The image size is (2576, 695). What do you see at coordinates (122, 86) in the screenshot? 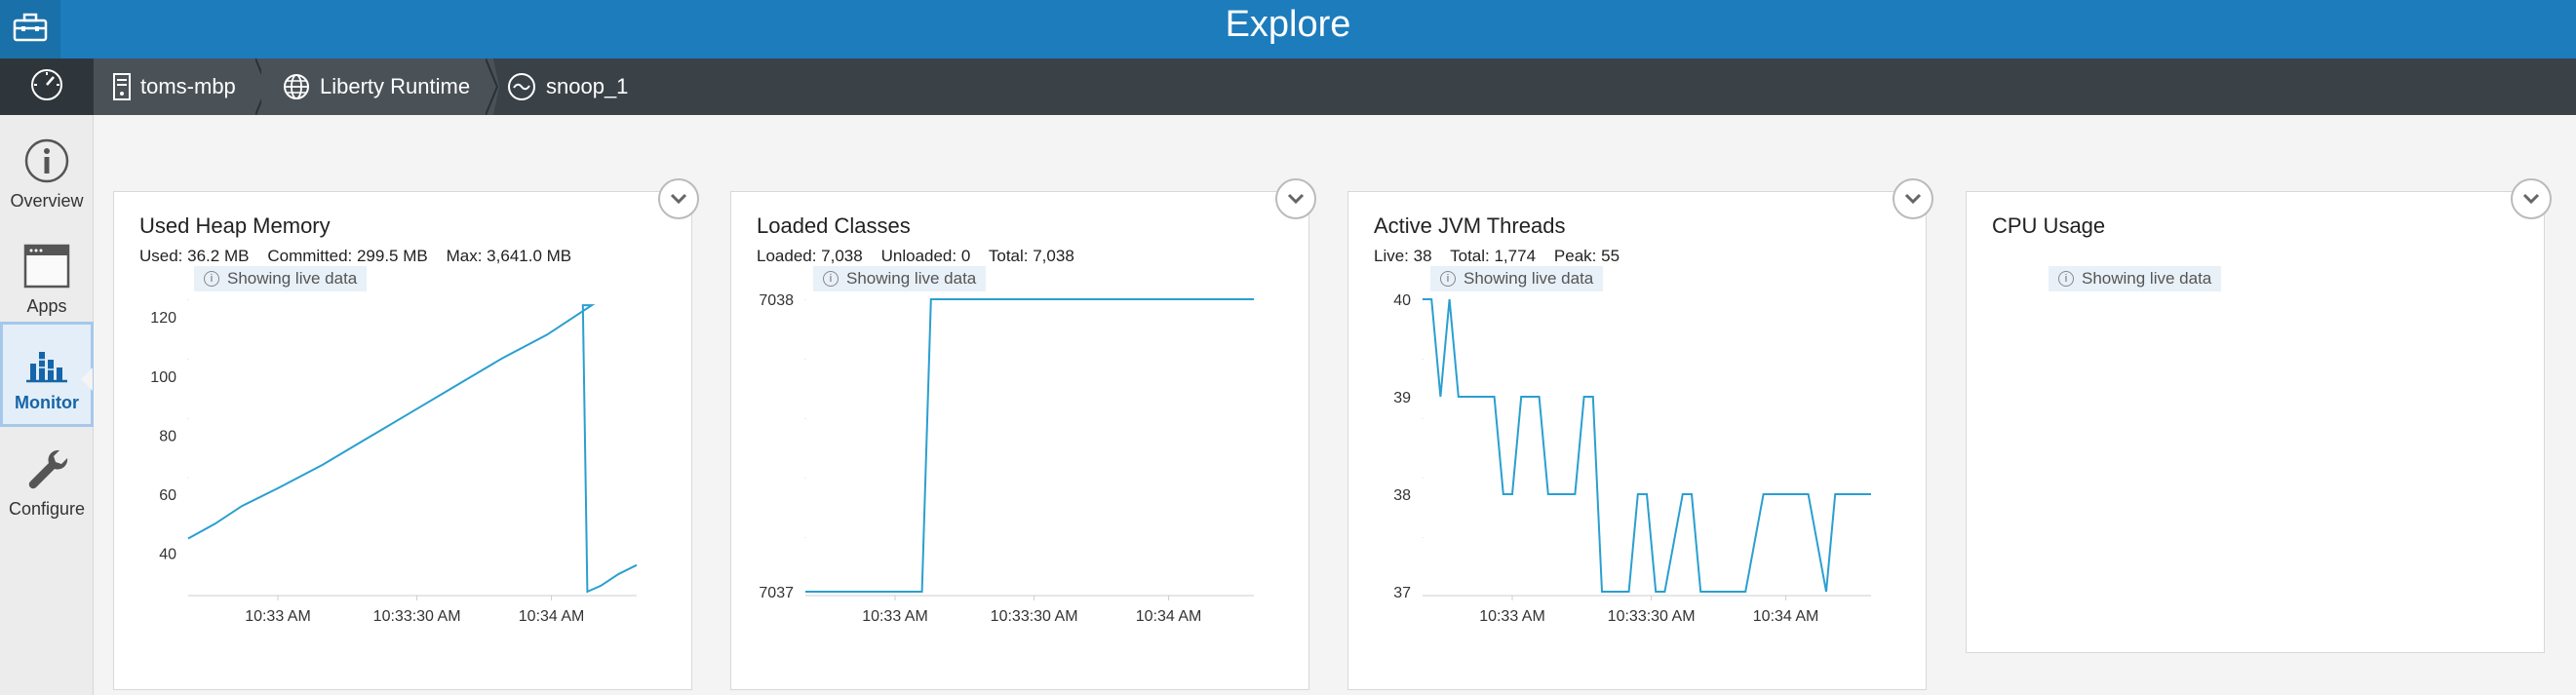
I see `server-icon` at bounding box center [122, 86].